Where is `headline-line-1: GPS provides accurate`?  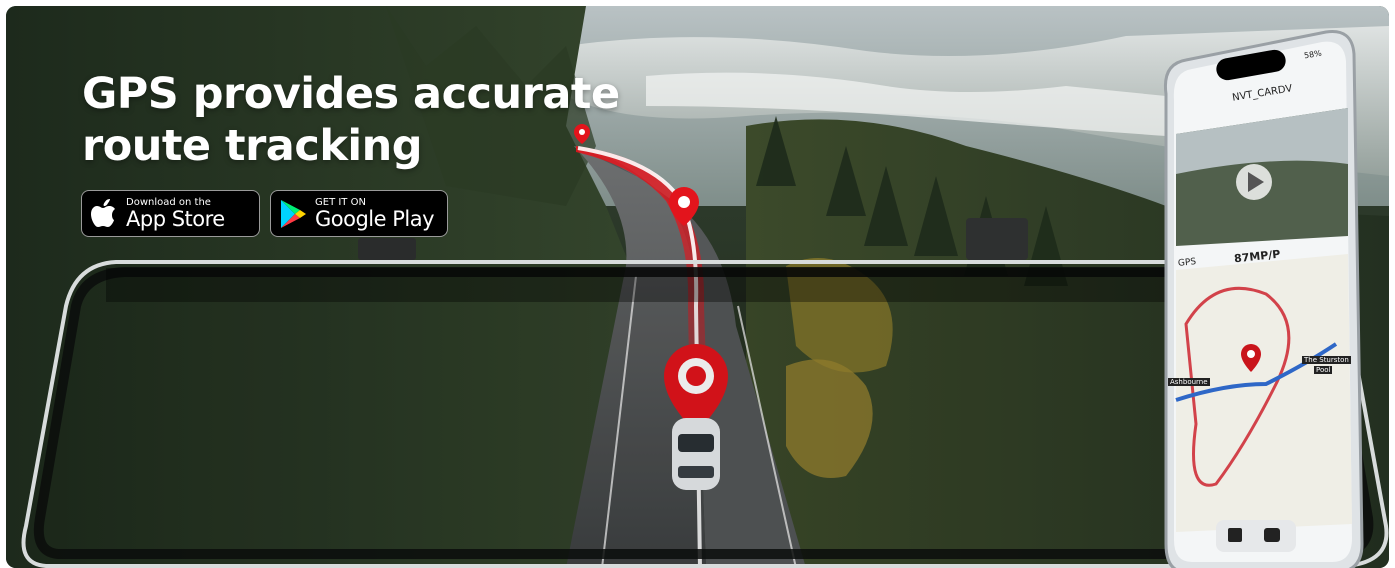
headline-line-1: GPS provides accurate is located at coordinates (351, 94).